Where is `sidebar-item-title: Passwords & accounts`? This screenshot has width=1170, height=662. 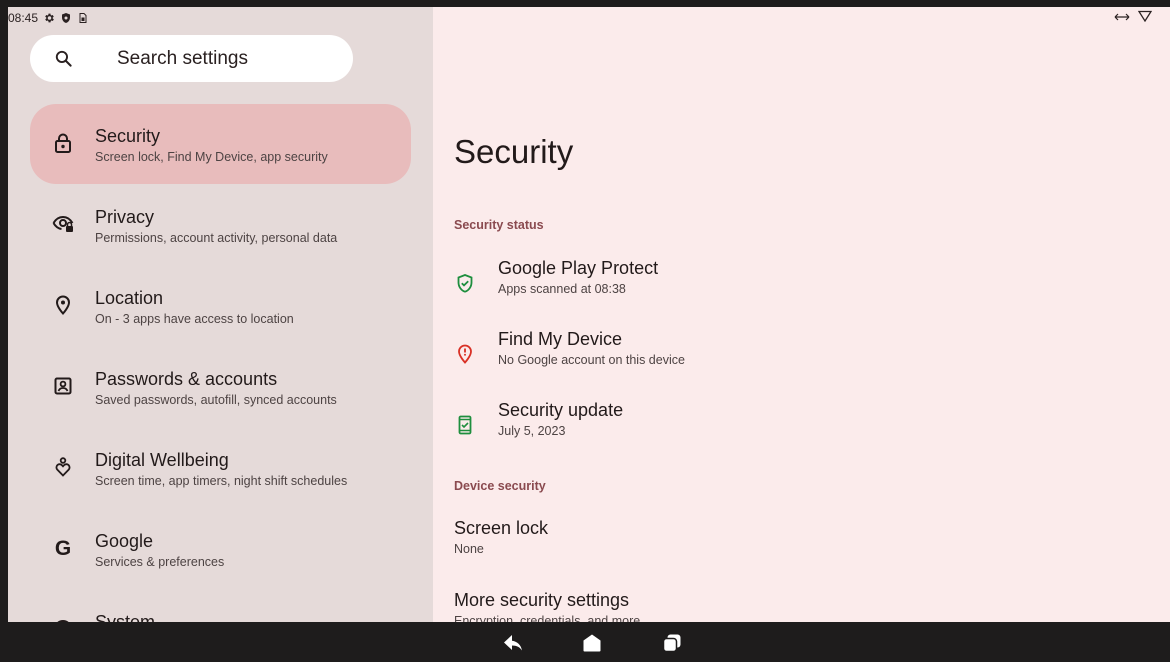
sidebar-item-title: Passwords & accounts is located at coordinates (186, 379).